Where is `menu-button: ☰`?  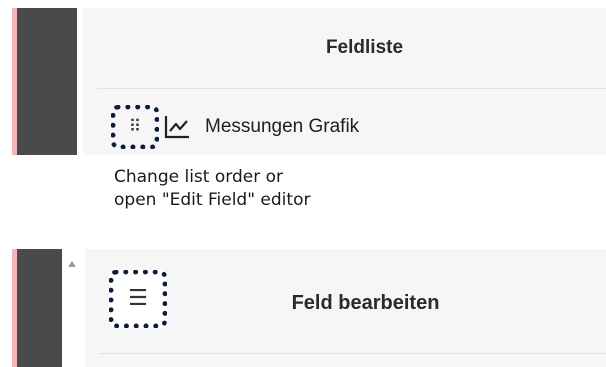 menu-button: ☰ is located at coordinates (138, 299).